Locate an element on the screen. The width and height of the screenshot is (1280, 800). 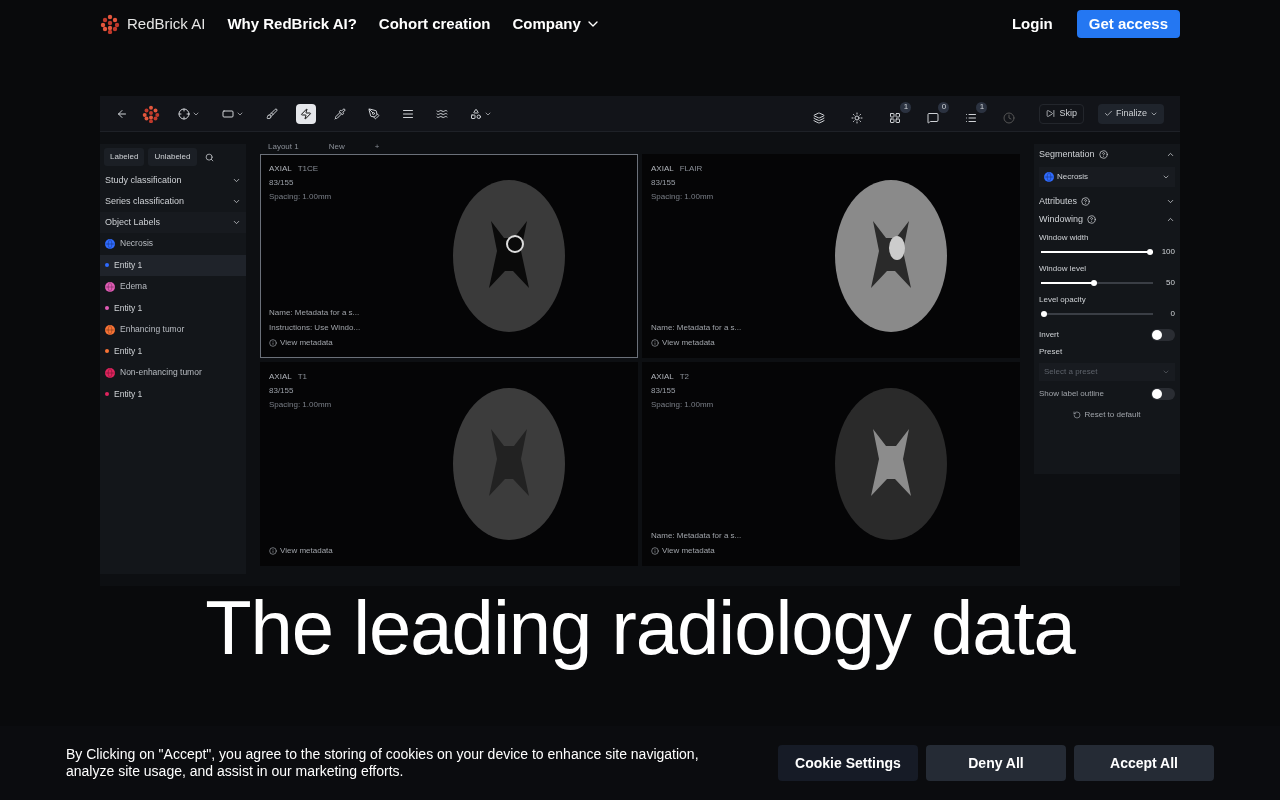
finalize-button: Finalize is located at coordinates (1131, 113).